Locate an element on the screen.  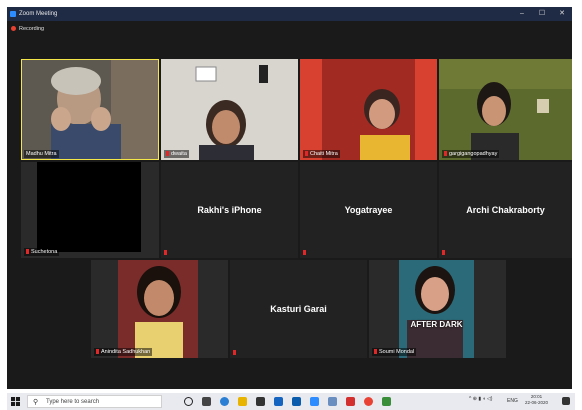
participant-name-suchetona: Suchetona is located at coordinates (42, 252).